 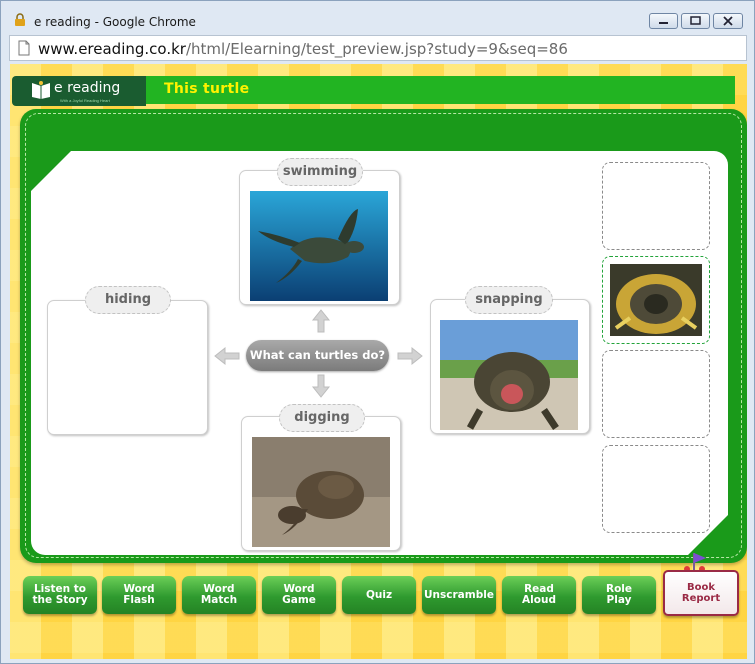 I want to click on nav-label: Word Flash, so click(x=139, y=594).